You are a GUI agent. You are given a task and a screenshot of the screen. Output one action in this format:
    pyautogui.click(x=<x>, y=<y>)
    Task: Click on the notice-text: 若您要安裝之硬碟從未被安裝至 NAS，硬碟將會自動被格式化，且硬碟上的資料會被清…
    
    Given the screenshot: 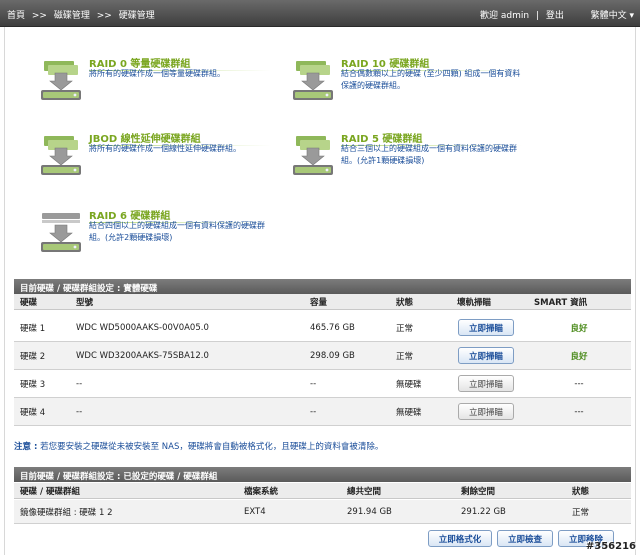 What is the action you would take?
    pyautogui.click(x=212, y=447)
    